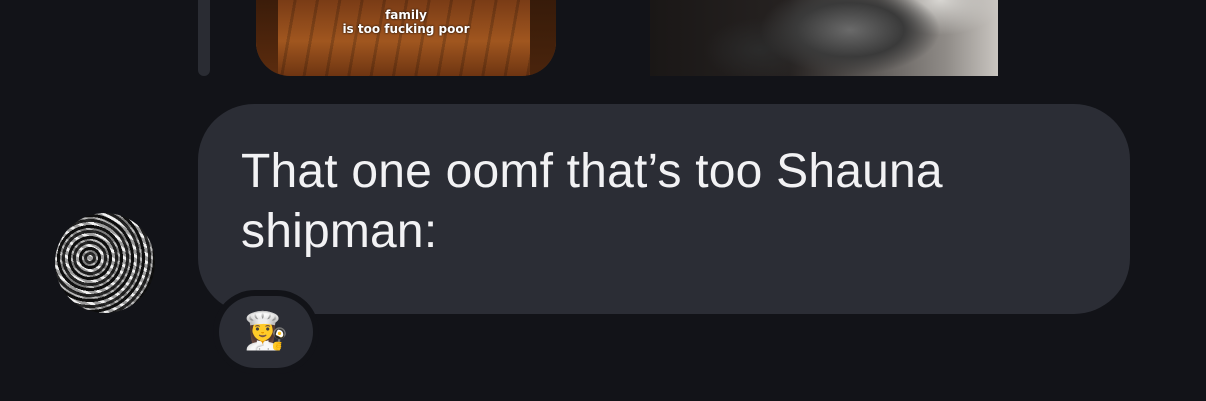 This screenshot has height=401, width=1206. Describe the element at coordinates (824, 38) in the screenshot. I see `media-thumbnail-photo` at that location.